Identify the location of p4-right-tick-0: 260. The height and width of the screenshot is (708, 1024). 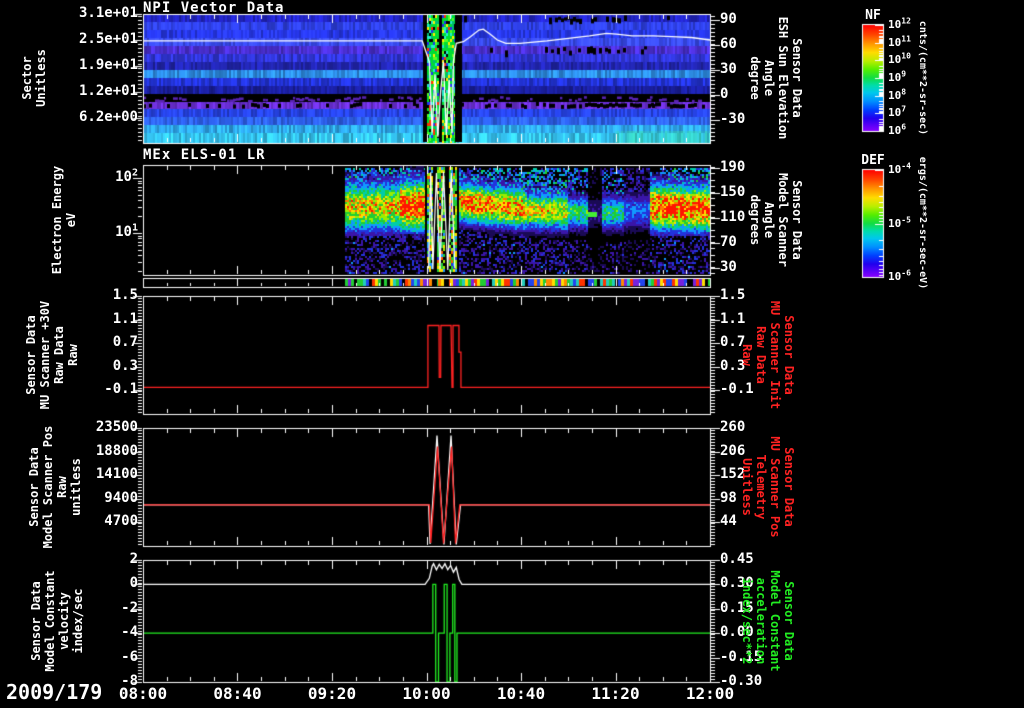
(733, 427).